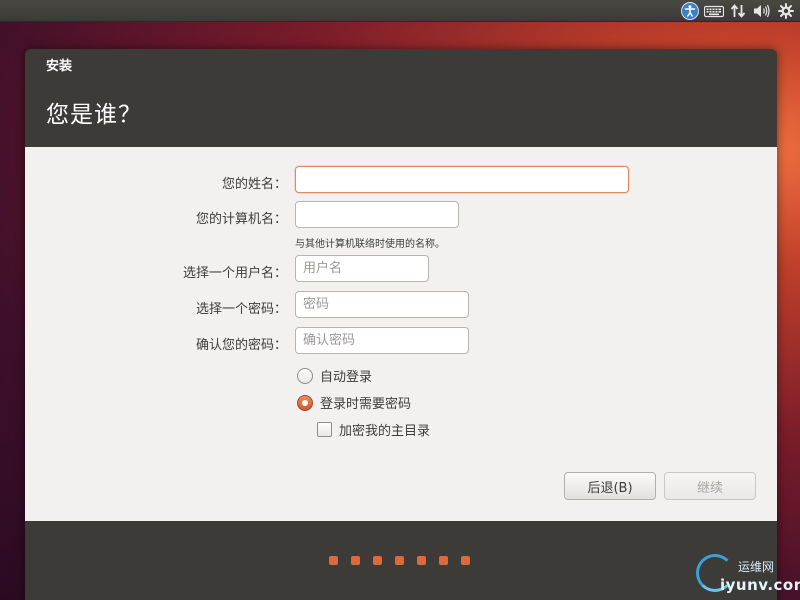 The height and width of the screenshot is (600, 800). I want to click on name-label: 您的姓名：, so click(254, 184).